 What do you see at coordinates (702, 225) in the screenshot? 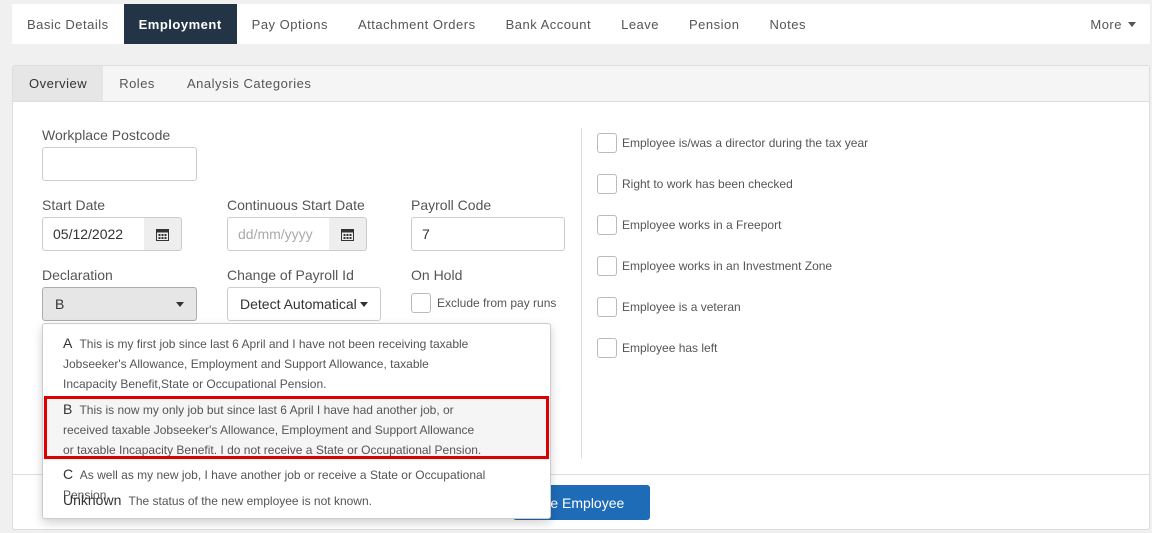
I see `freeport-label: Employee works in a Freeport` at bounding box center [702, 225].